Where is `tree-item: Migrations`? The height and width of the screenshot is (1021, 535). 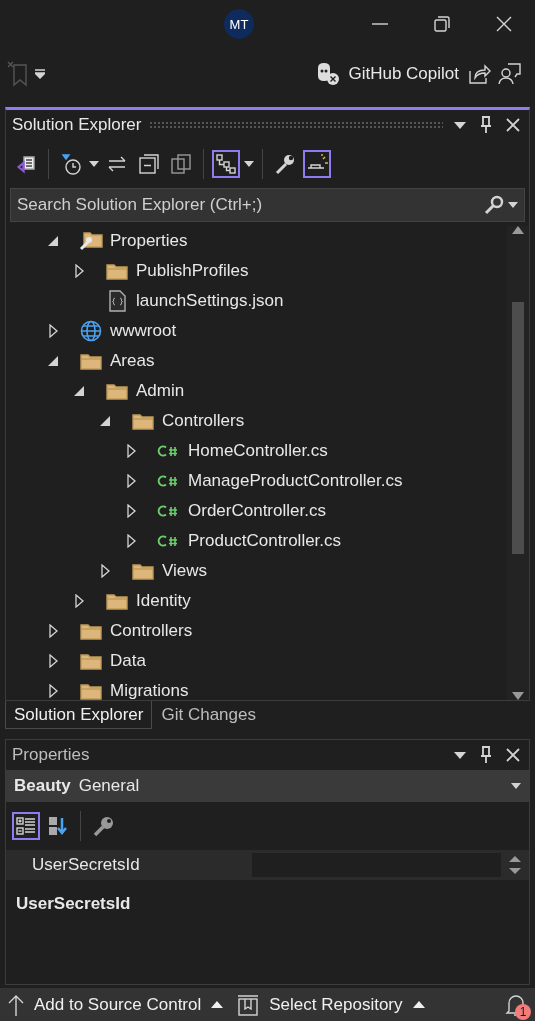 tree-item: Migrations is located at coordinates (149, 690).